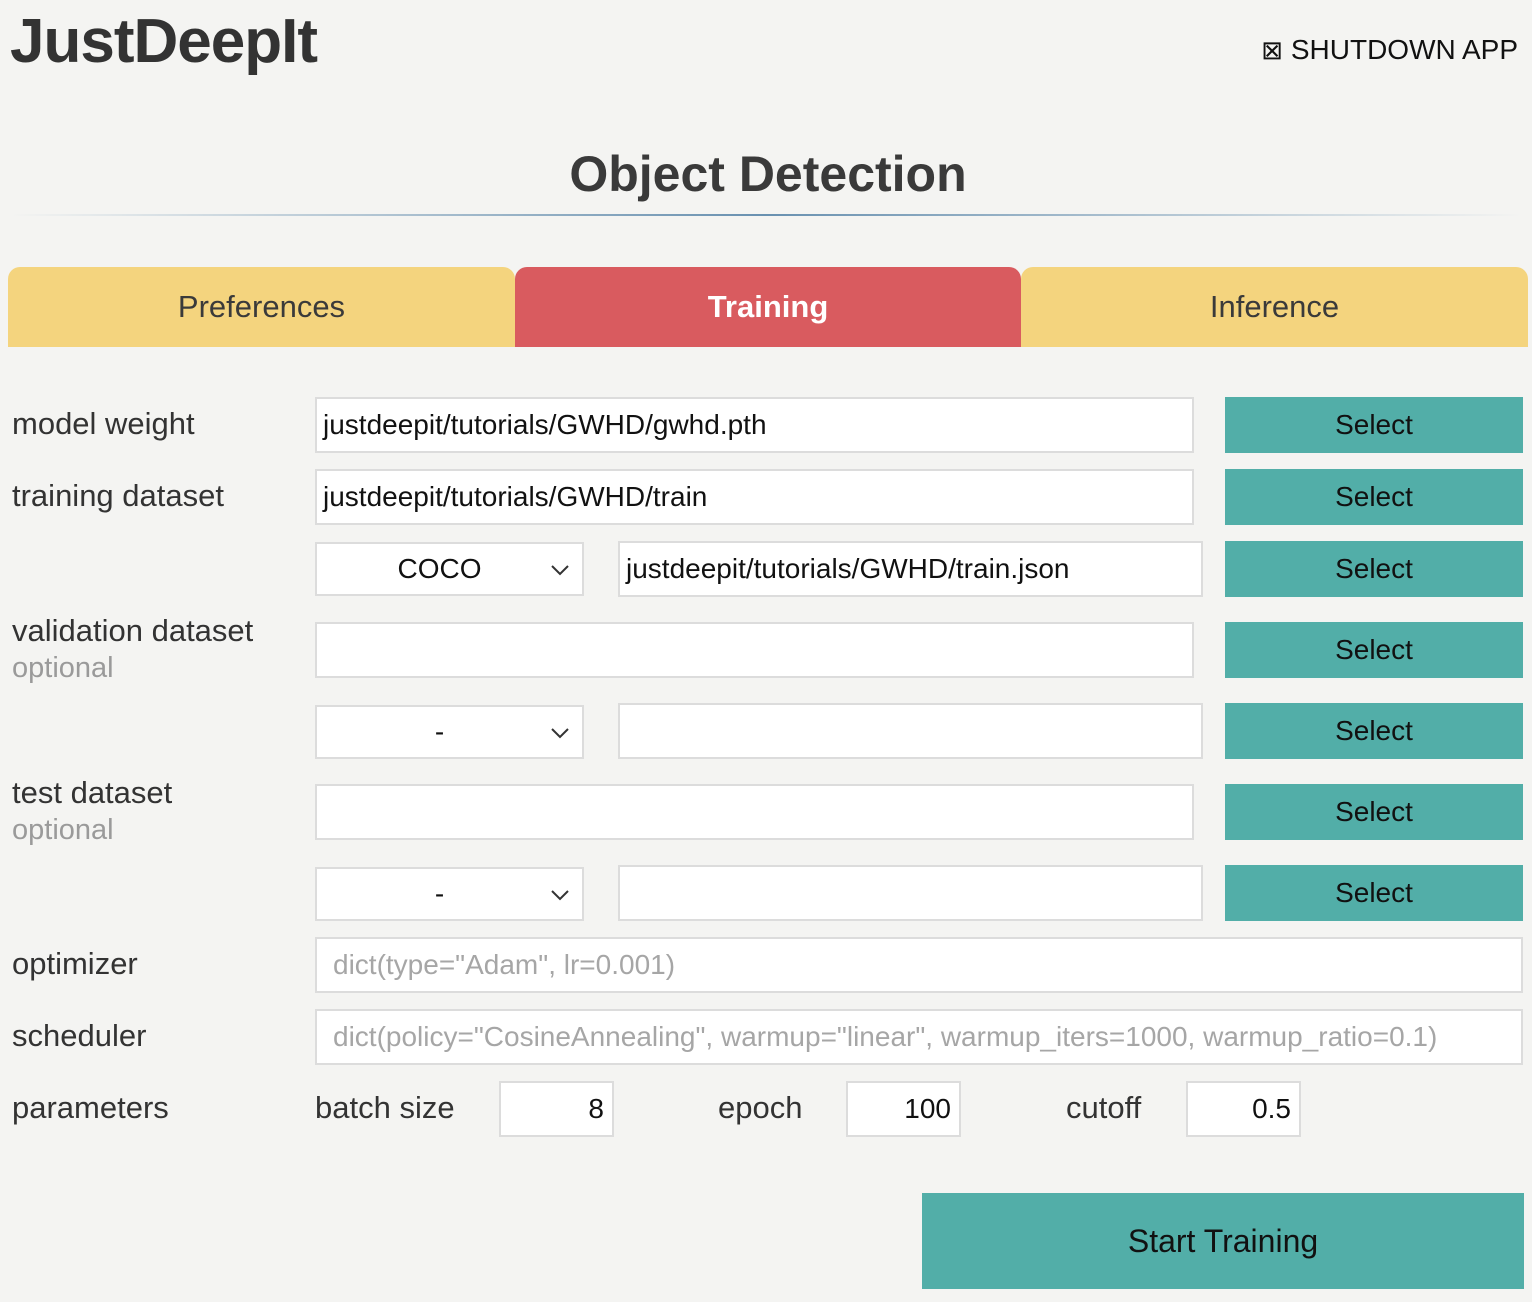 The width and height of the screenshot is (1532, 1302). I want to click on shutdown-label: SHUTDOWN APP, so click(1404, 49).